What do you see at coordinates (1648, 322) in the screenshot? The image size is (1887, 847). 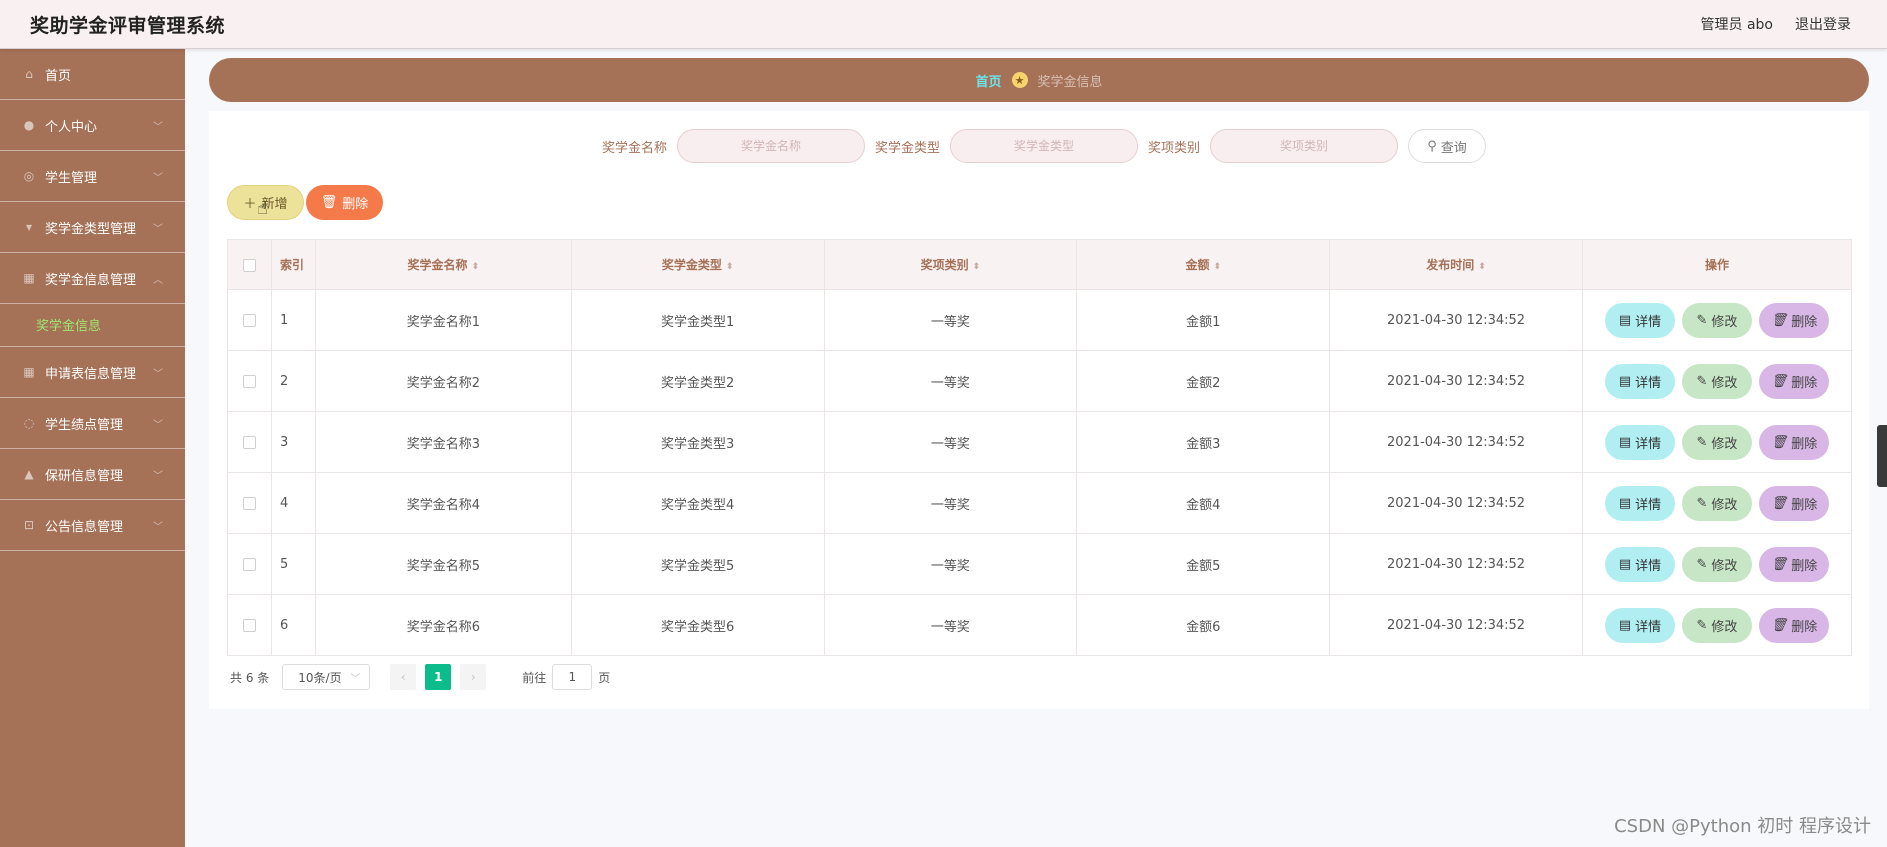 I see `detail-label: 详情` at bounding box center [1648, 322].